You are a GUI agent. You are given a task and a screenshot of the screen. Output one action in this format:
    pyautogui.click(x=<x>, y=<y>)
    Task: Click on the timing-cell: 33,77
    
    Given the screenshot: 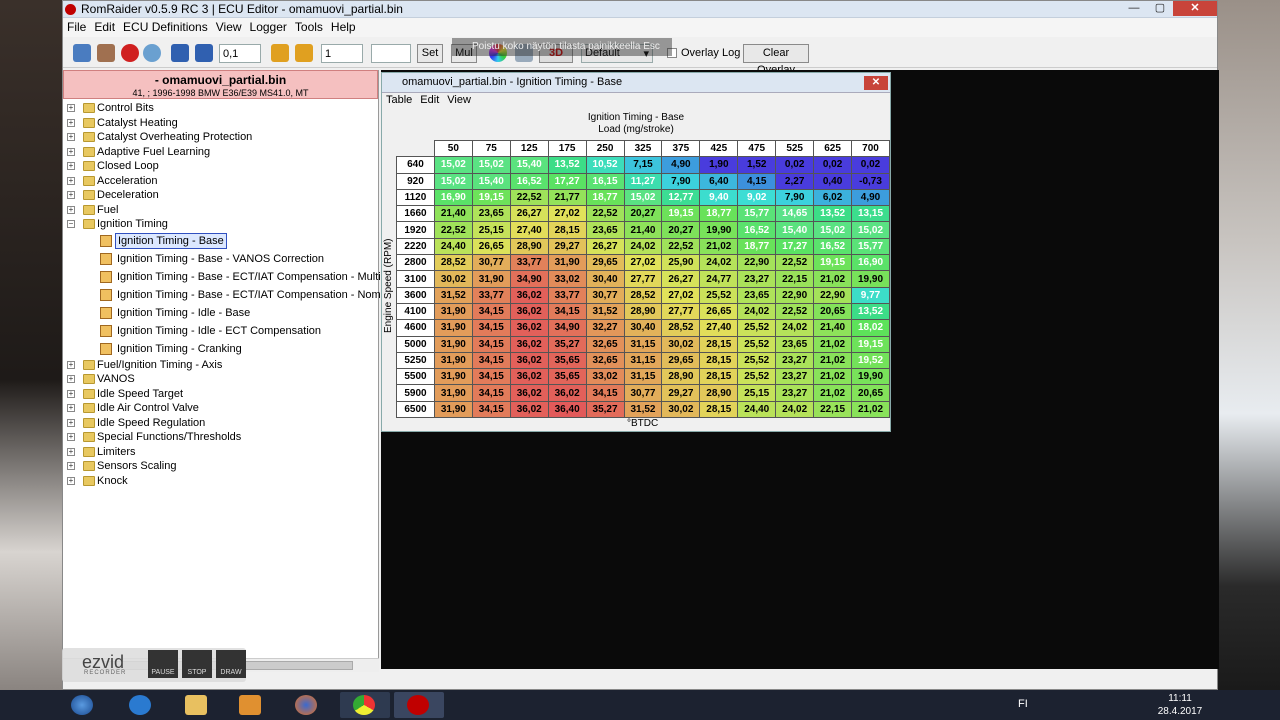 What is the action you would take?
    pyautogui.click(x=529, y=263)
    